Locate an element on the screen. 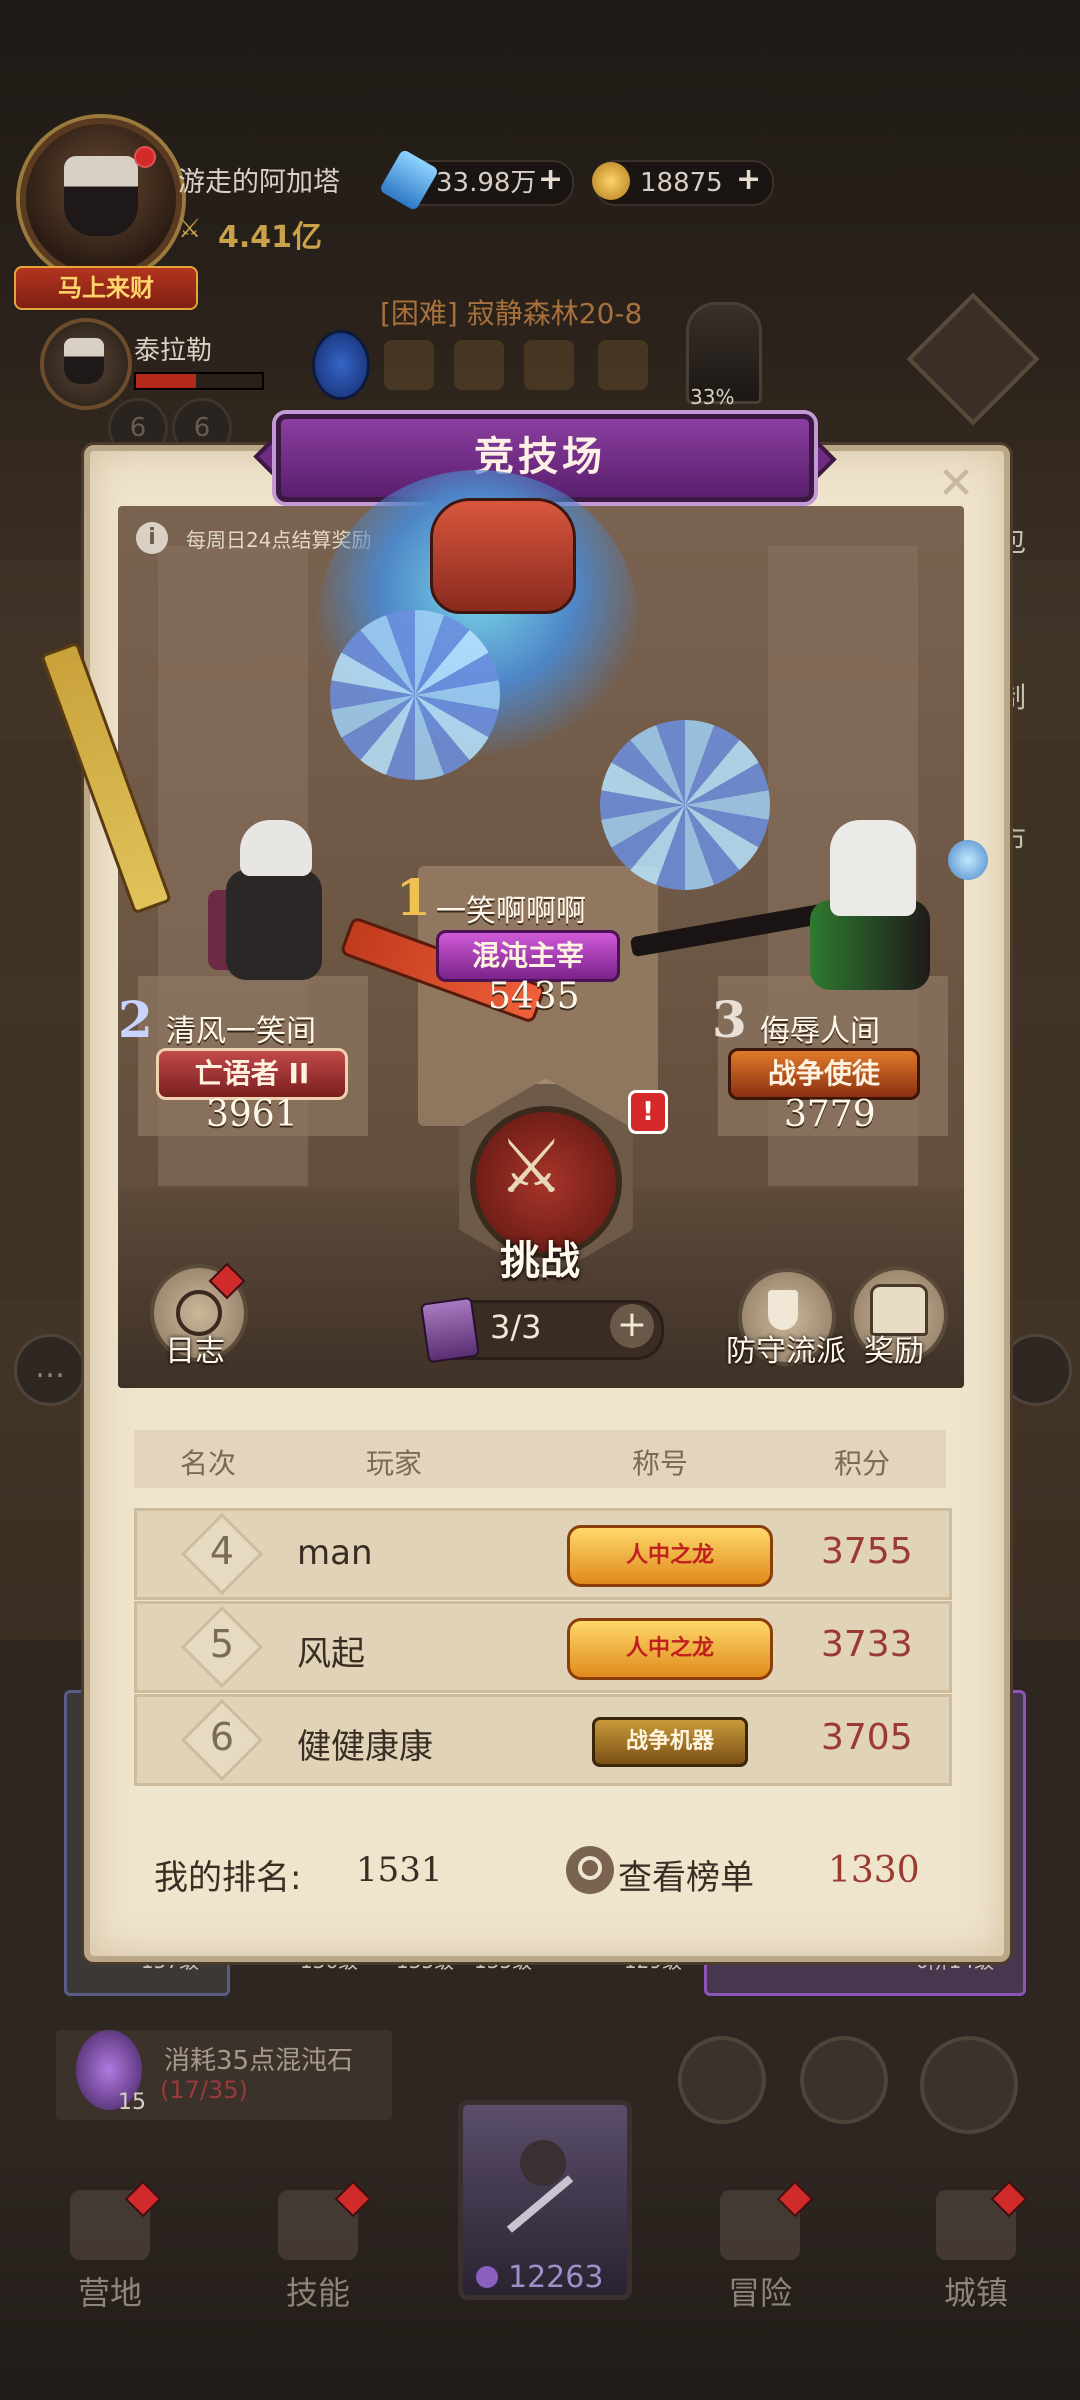  rank-1-name: 一笑啊啊啊 is located at coordinates (511, 908).